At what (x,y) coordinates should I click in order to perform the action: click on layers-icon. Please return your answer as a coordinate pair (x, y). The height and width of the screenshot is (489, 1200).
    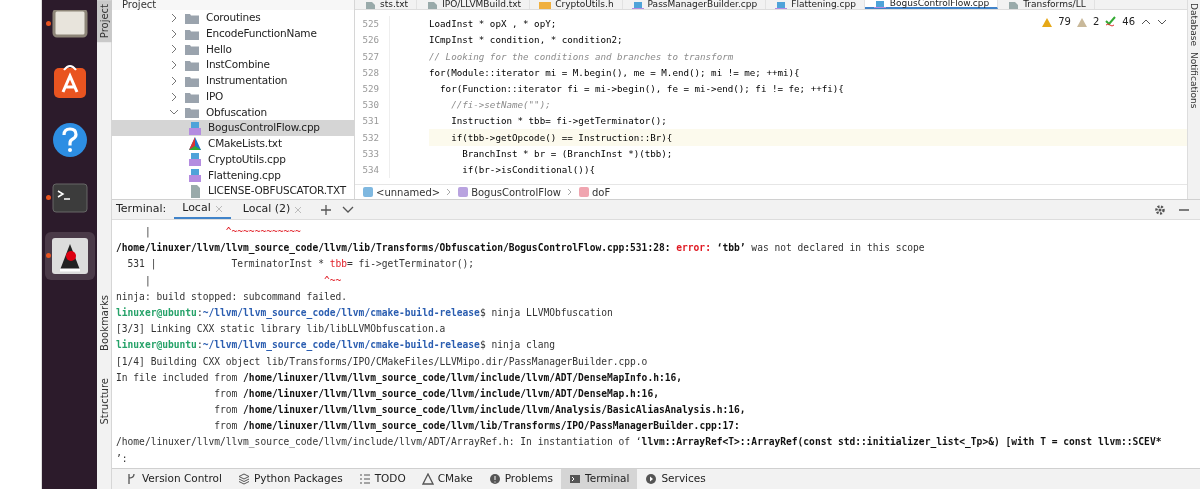
    Looking at the image, I should click on (243, 479).